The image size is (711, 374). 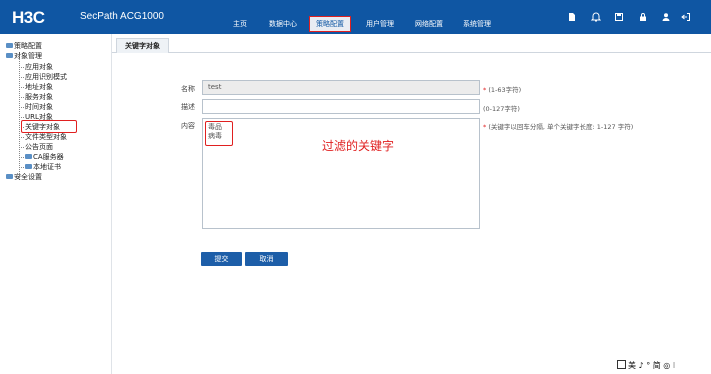 I want to click on annotation-text: 过滤的关键字, so click(x=358, y=146).